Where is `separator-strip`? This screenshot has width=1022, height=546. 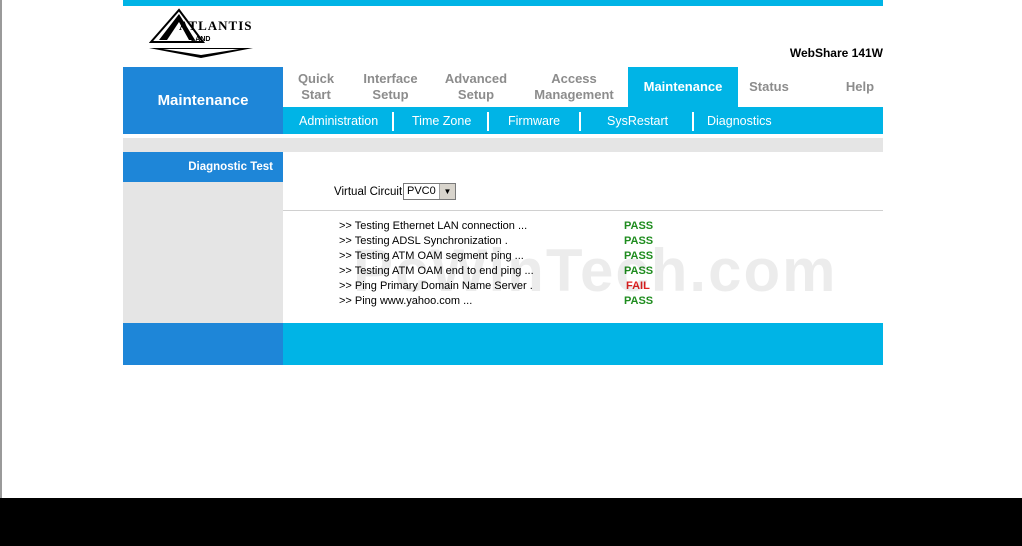
separator-strip is located at coordinates (503, 145).